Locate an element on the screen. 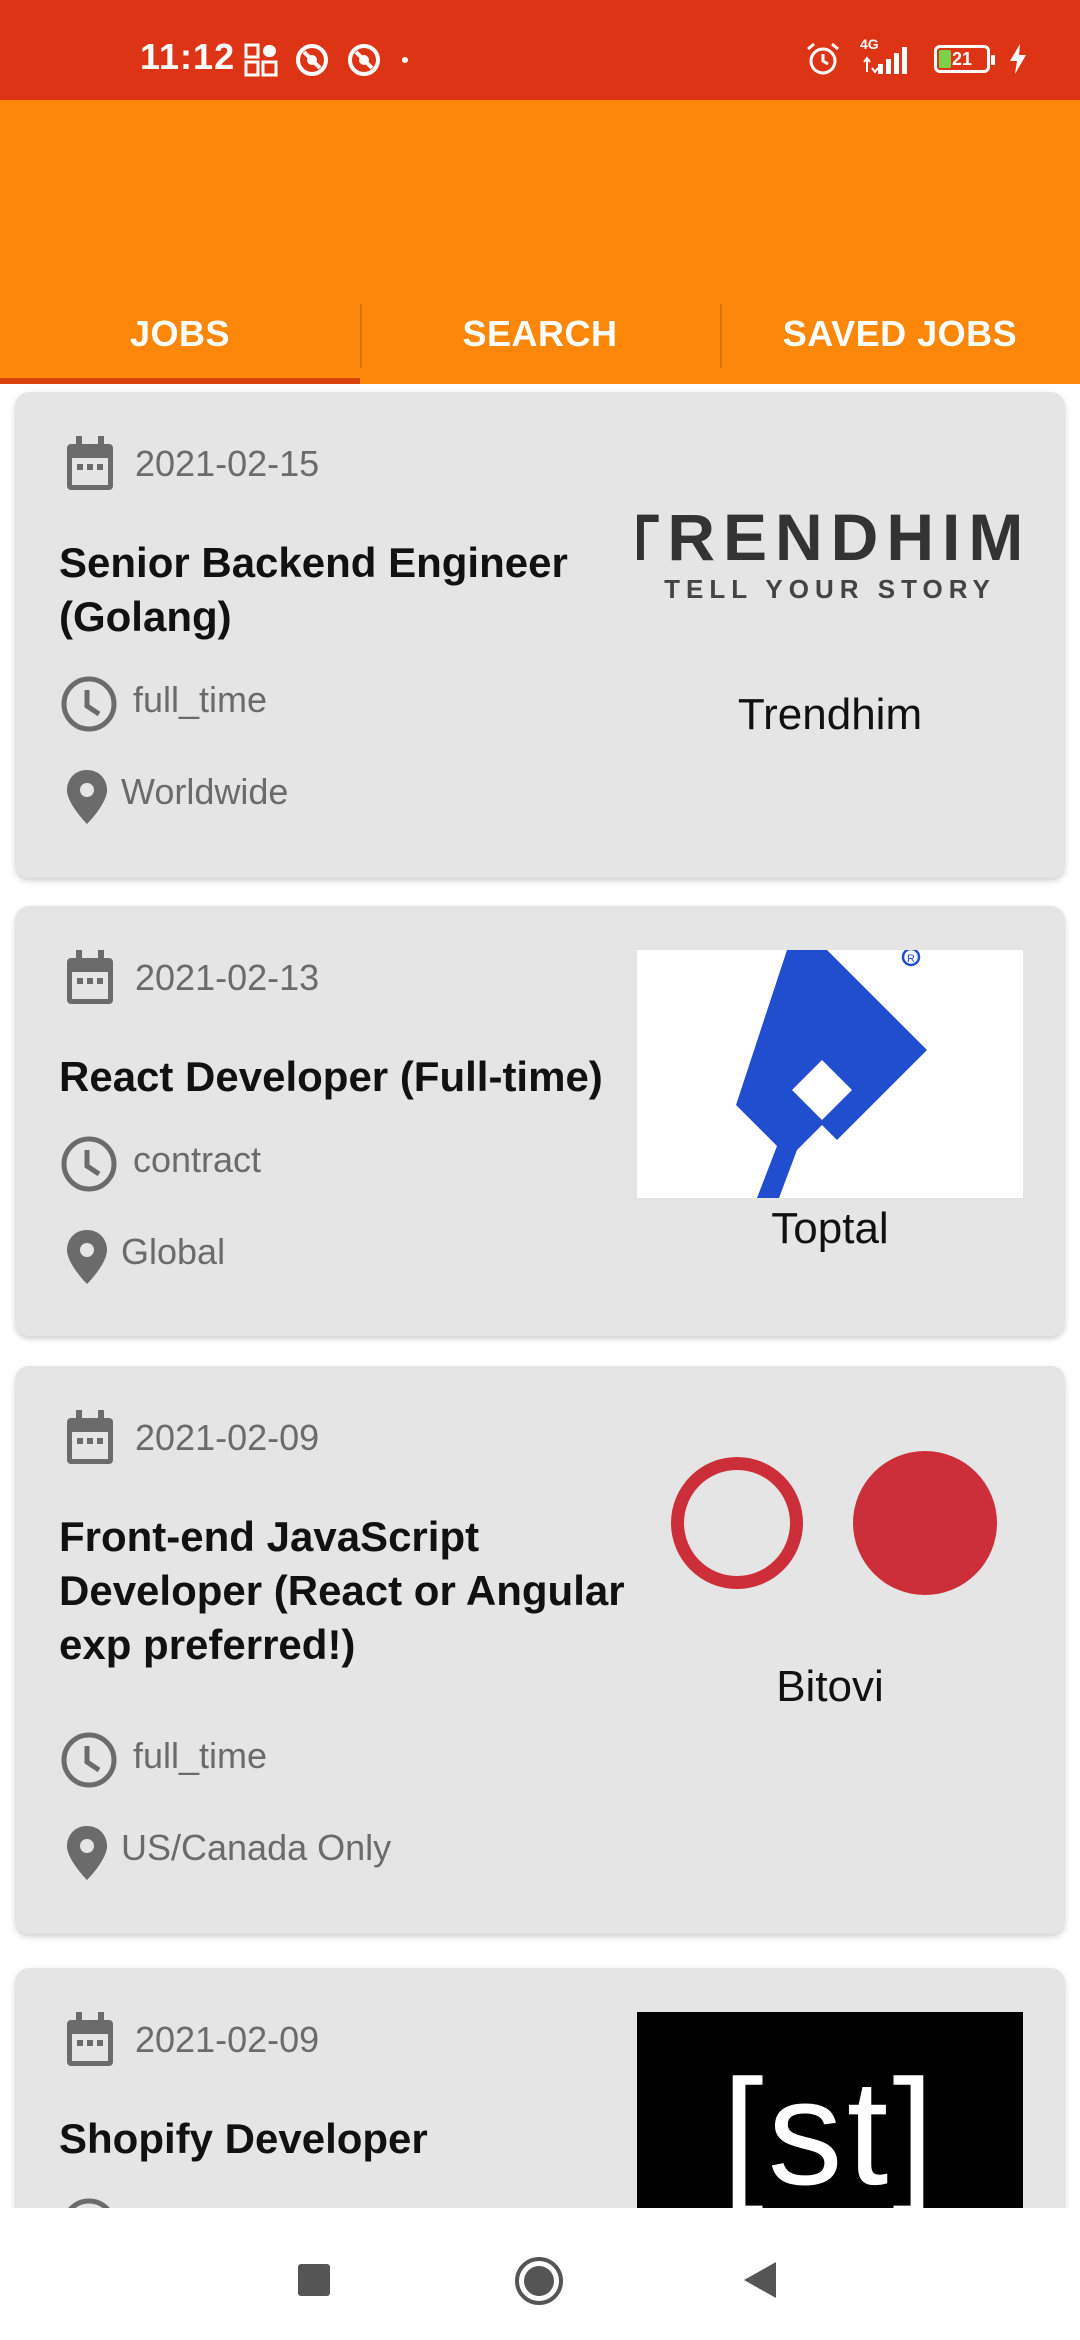 This screenshot has width=1080, height=2340. logo-tagline: TELL YOUR STORY is located at coordinates (830, 589).